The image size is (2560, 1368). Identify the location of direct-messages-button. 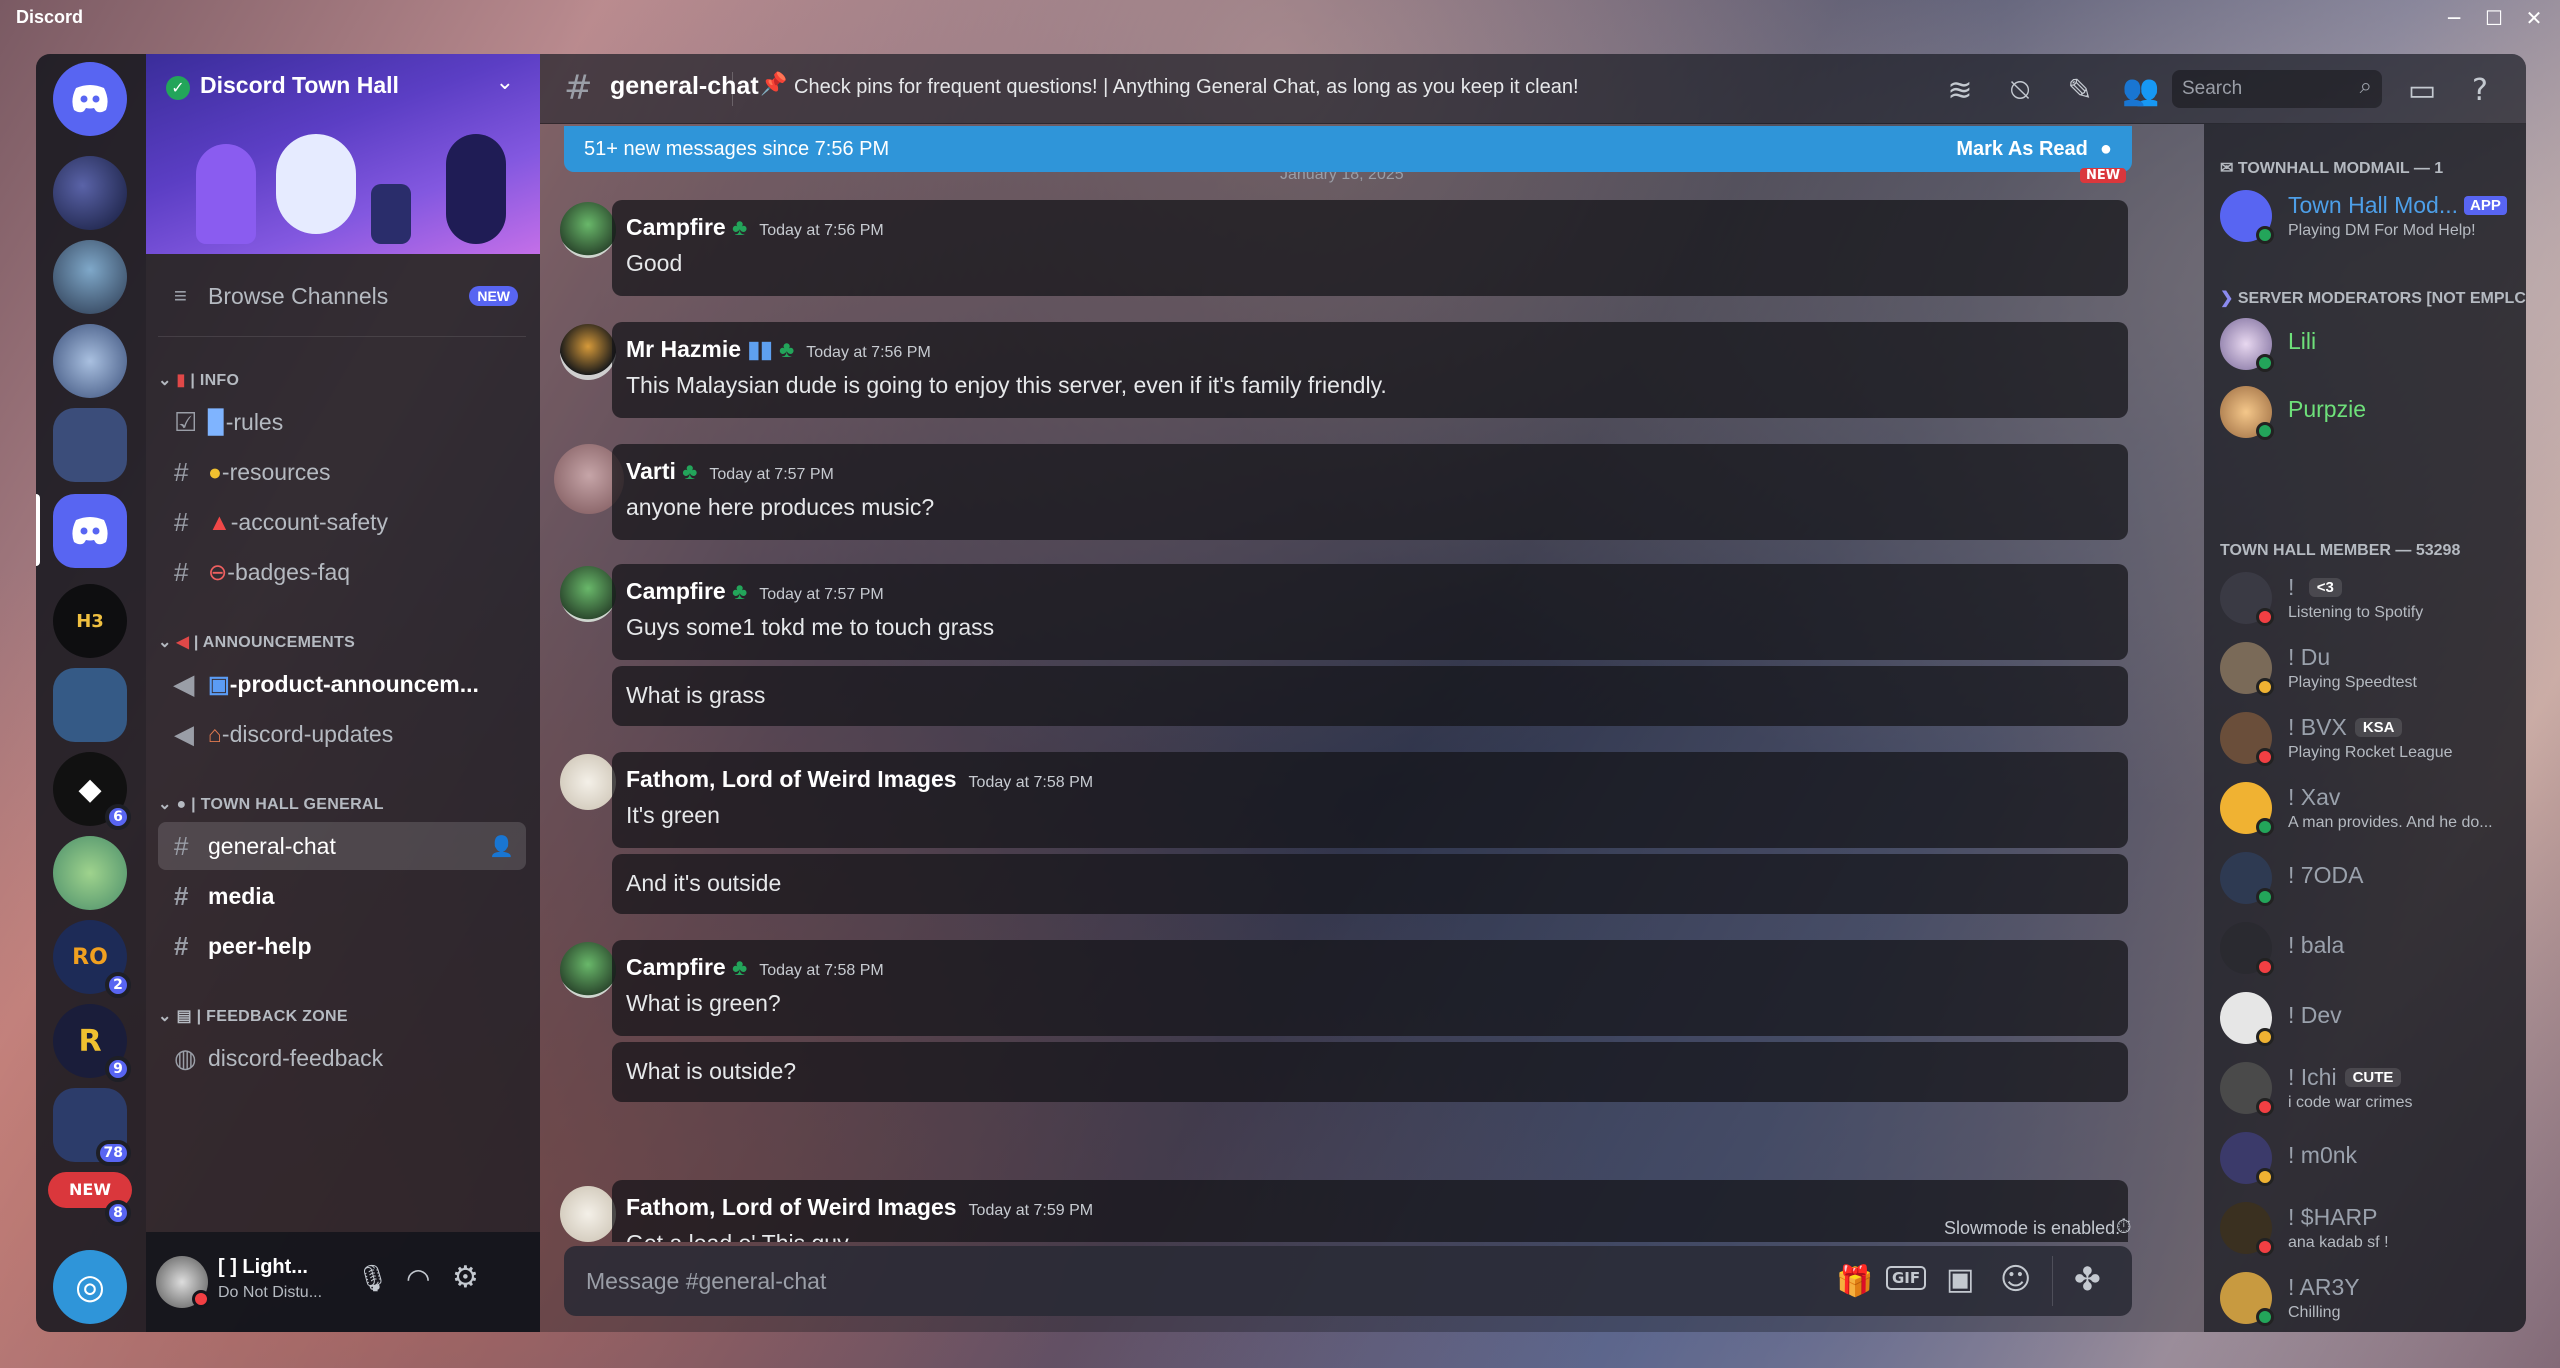
(90, 99).